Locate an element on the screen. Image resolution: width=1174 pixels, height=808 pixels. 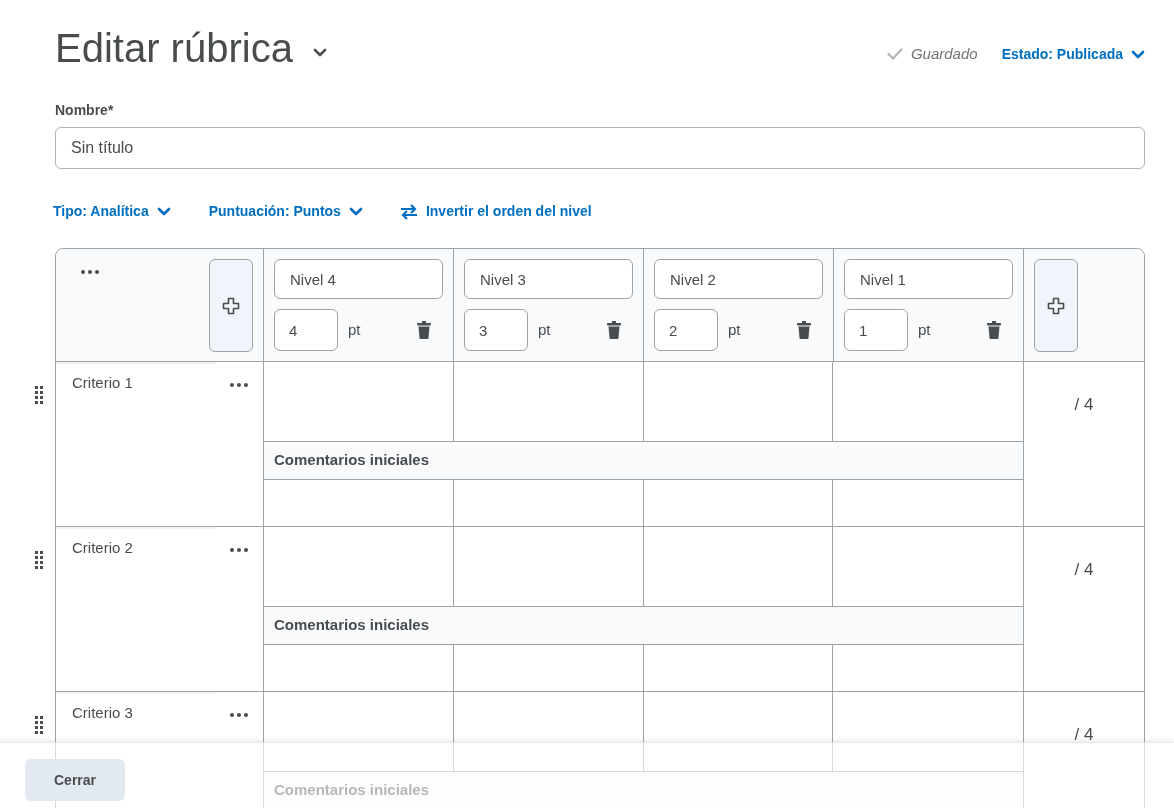
level-name-field: Nivel 3 is located at coordinates (548, 279).